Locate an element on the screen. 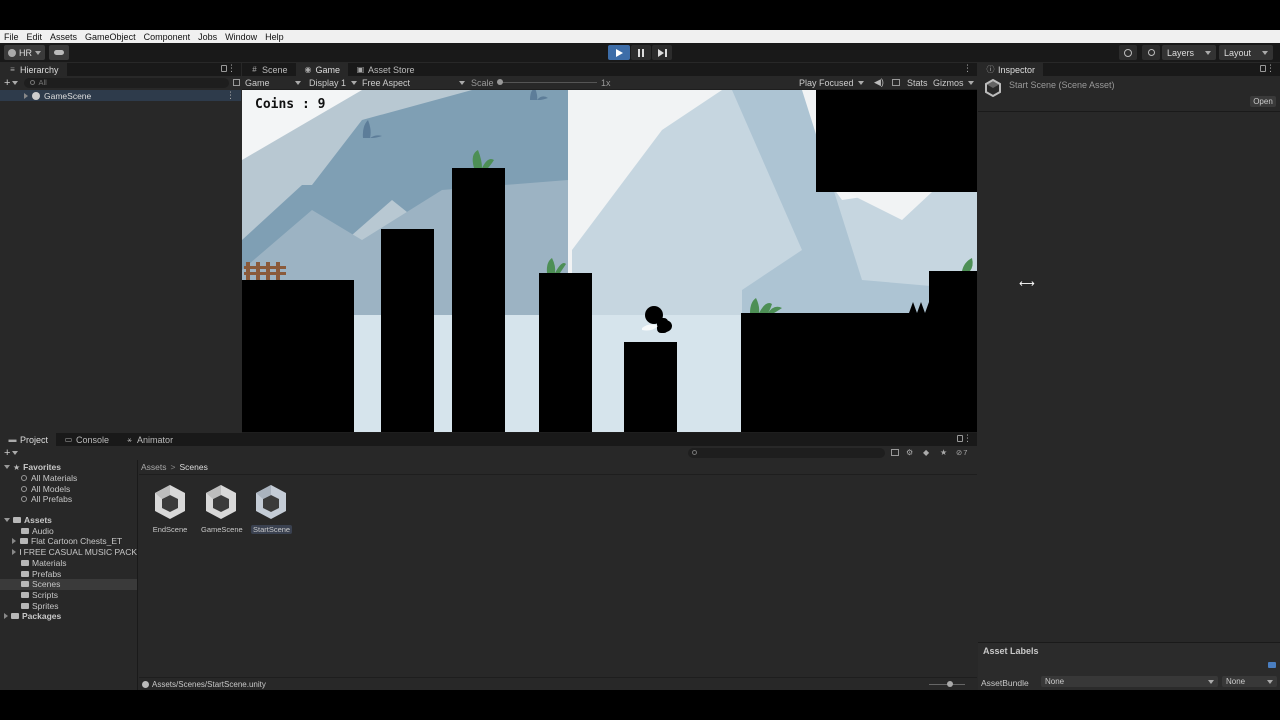  menu-gameobject: GameObject is located at coordinates (110, 37).